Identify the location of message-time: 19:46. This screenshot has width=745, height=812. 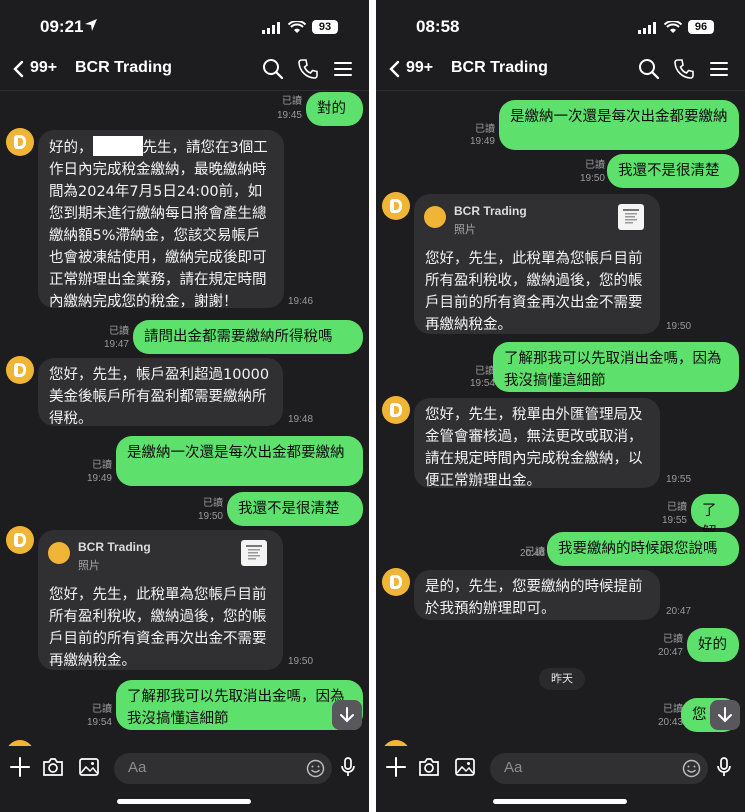
(301, 301).